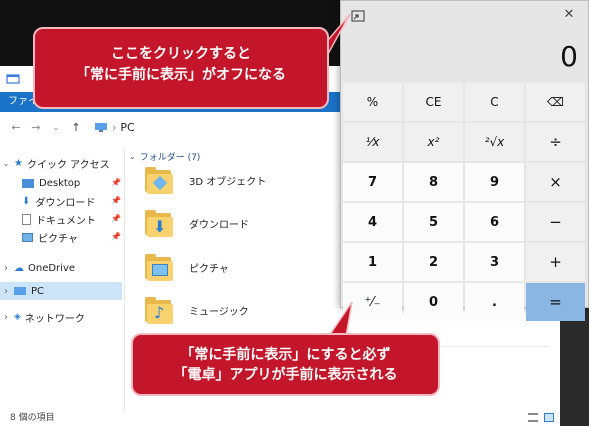  I want to click on sidebar-item-documents: ドキュメント, so click(59, 219).